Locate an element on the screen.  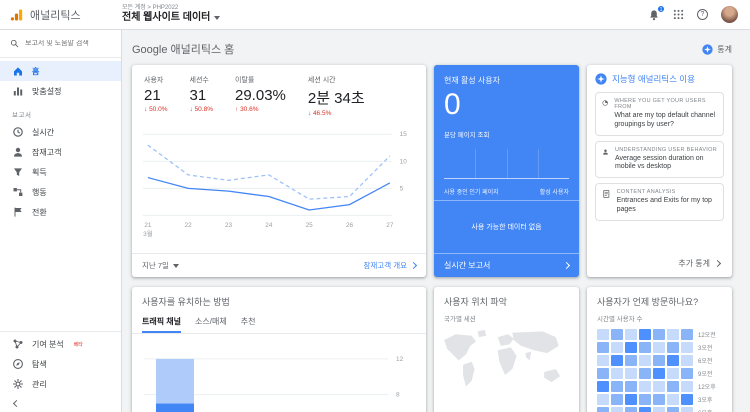
sidebar-collapse-button is located at coordinates (60, 403).